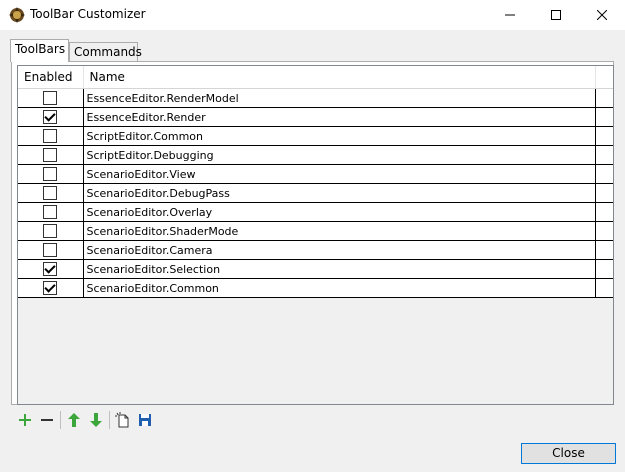 This screenshot has width=625, height=472. What do you see at coordinates (339, 212) in the screenshot?
I see `toolbar-name-cell: ScenarioEditor.Overlay` at bounding box center [339, 212].